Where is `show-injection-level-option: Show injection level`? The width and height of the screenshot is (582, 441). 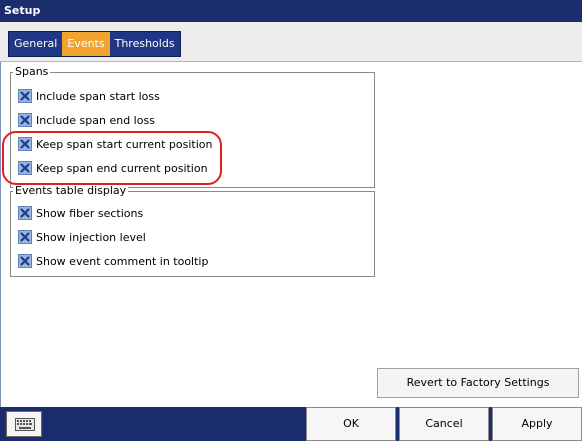
show-injection-level-option: Show injection level is located at coordinates (82, 237).